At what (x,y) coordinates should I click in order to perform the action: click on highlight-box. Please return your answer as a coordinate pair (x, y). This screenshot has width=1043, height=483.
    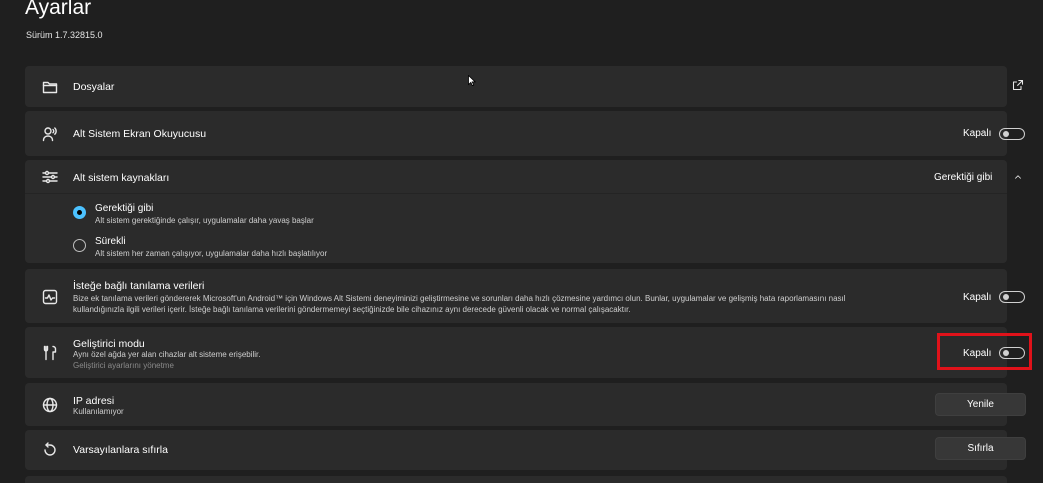
    Looking at the image, I should click on (984, 351).